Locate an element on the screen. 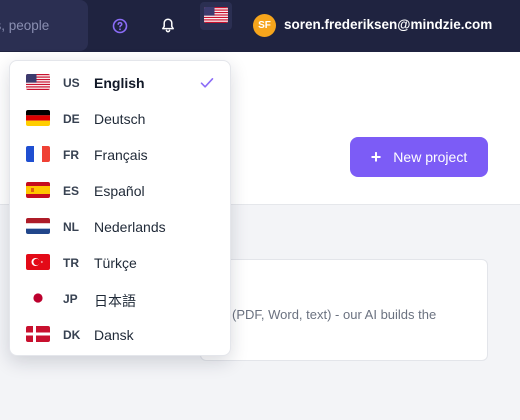  language-option-us: US English is located at coordinates (121, 83).